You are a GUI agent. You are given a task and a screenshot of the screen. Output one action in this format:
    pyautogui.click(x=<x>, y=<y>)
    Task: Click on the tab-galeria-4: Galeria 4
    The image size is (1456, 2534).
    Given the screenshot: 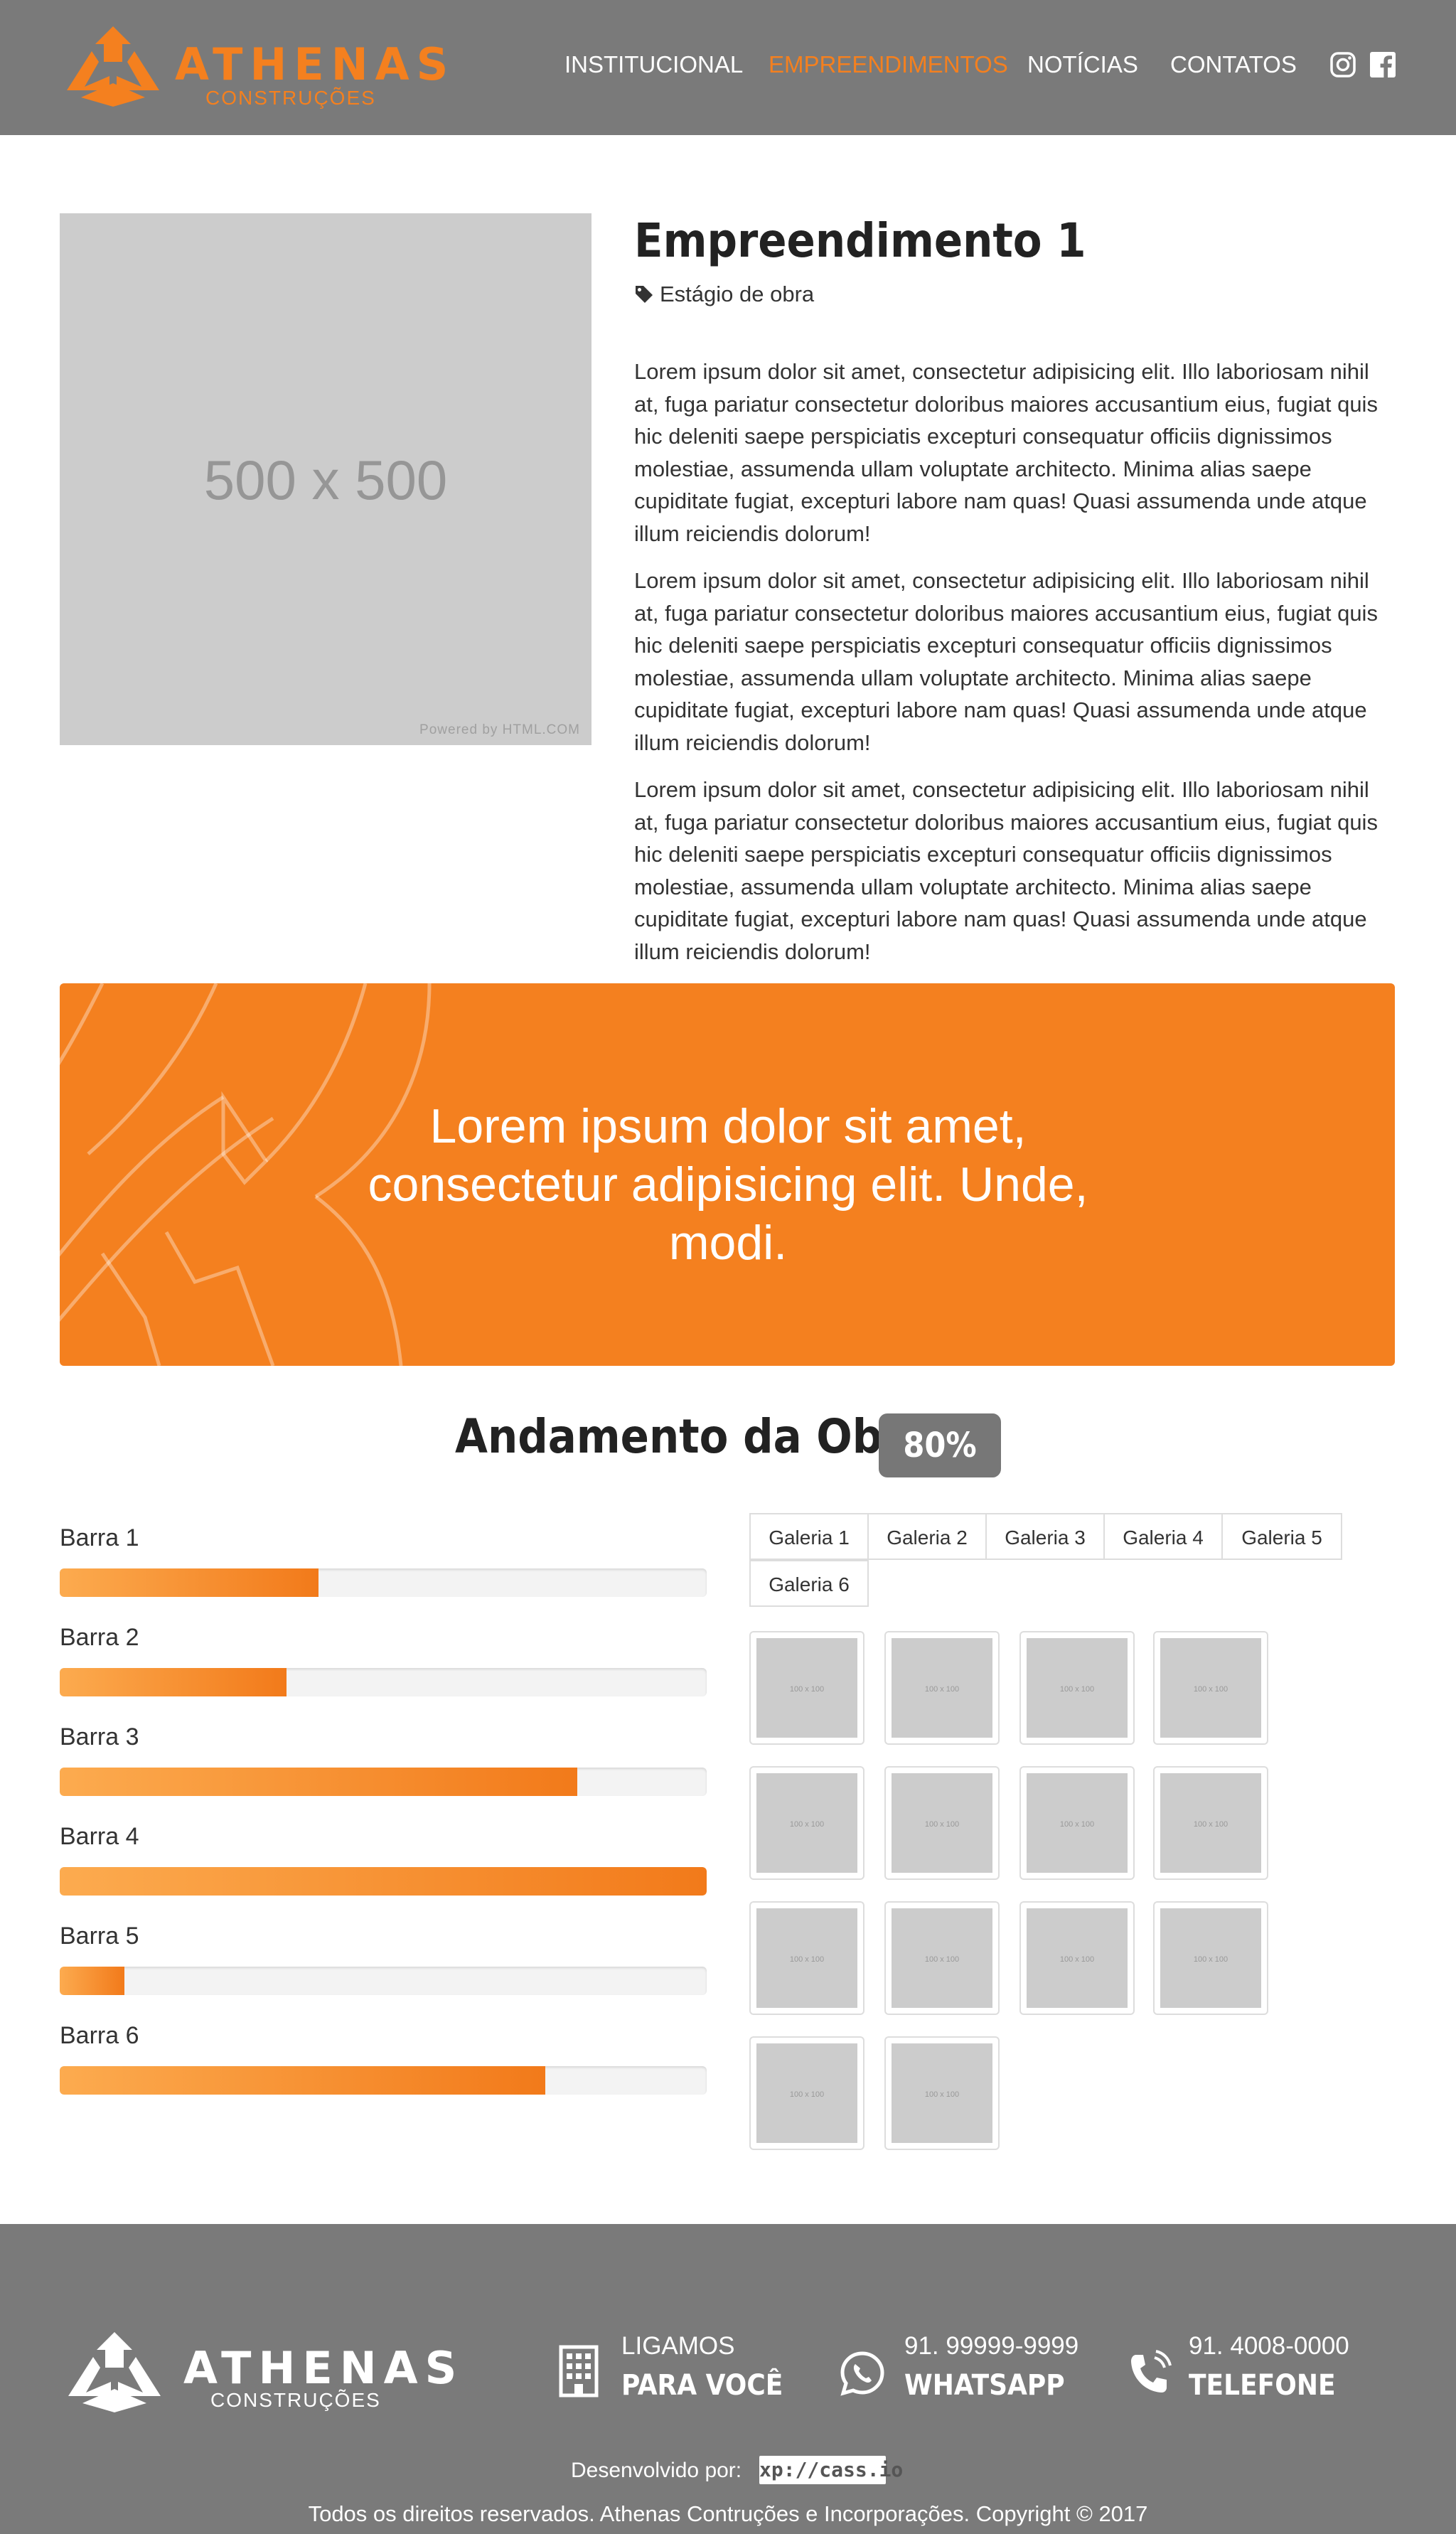 What is the action you would take?
    pyautogui.click(x=1163, y=1537)
    